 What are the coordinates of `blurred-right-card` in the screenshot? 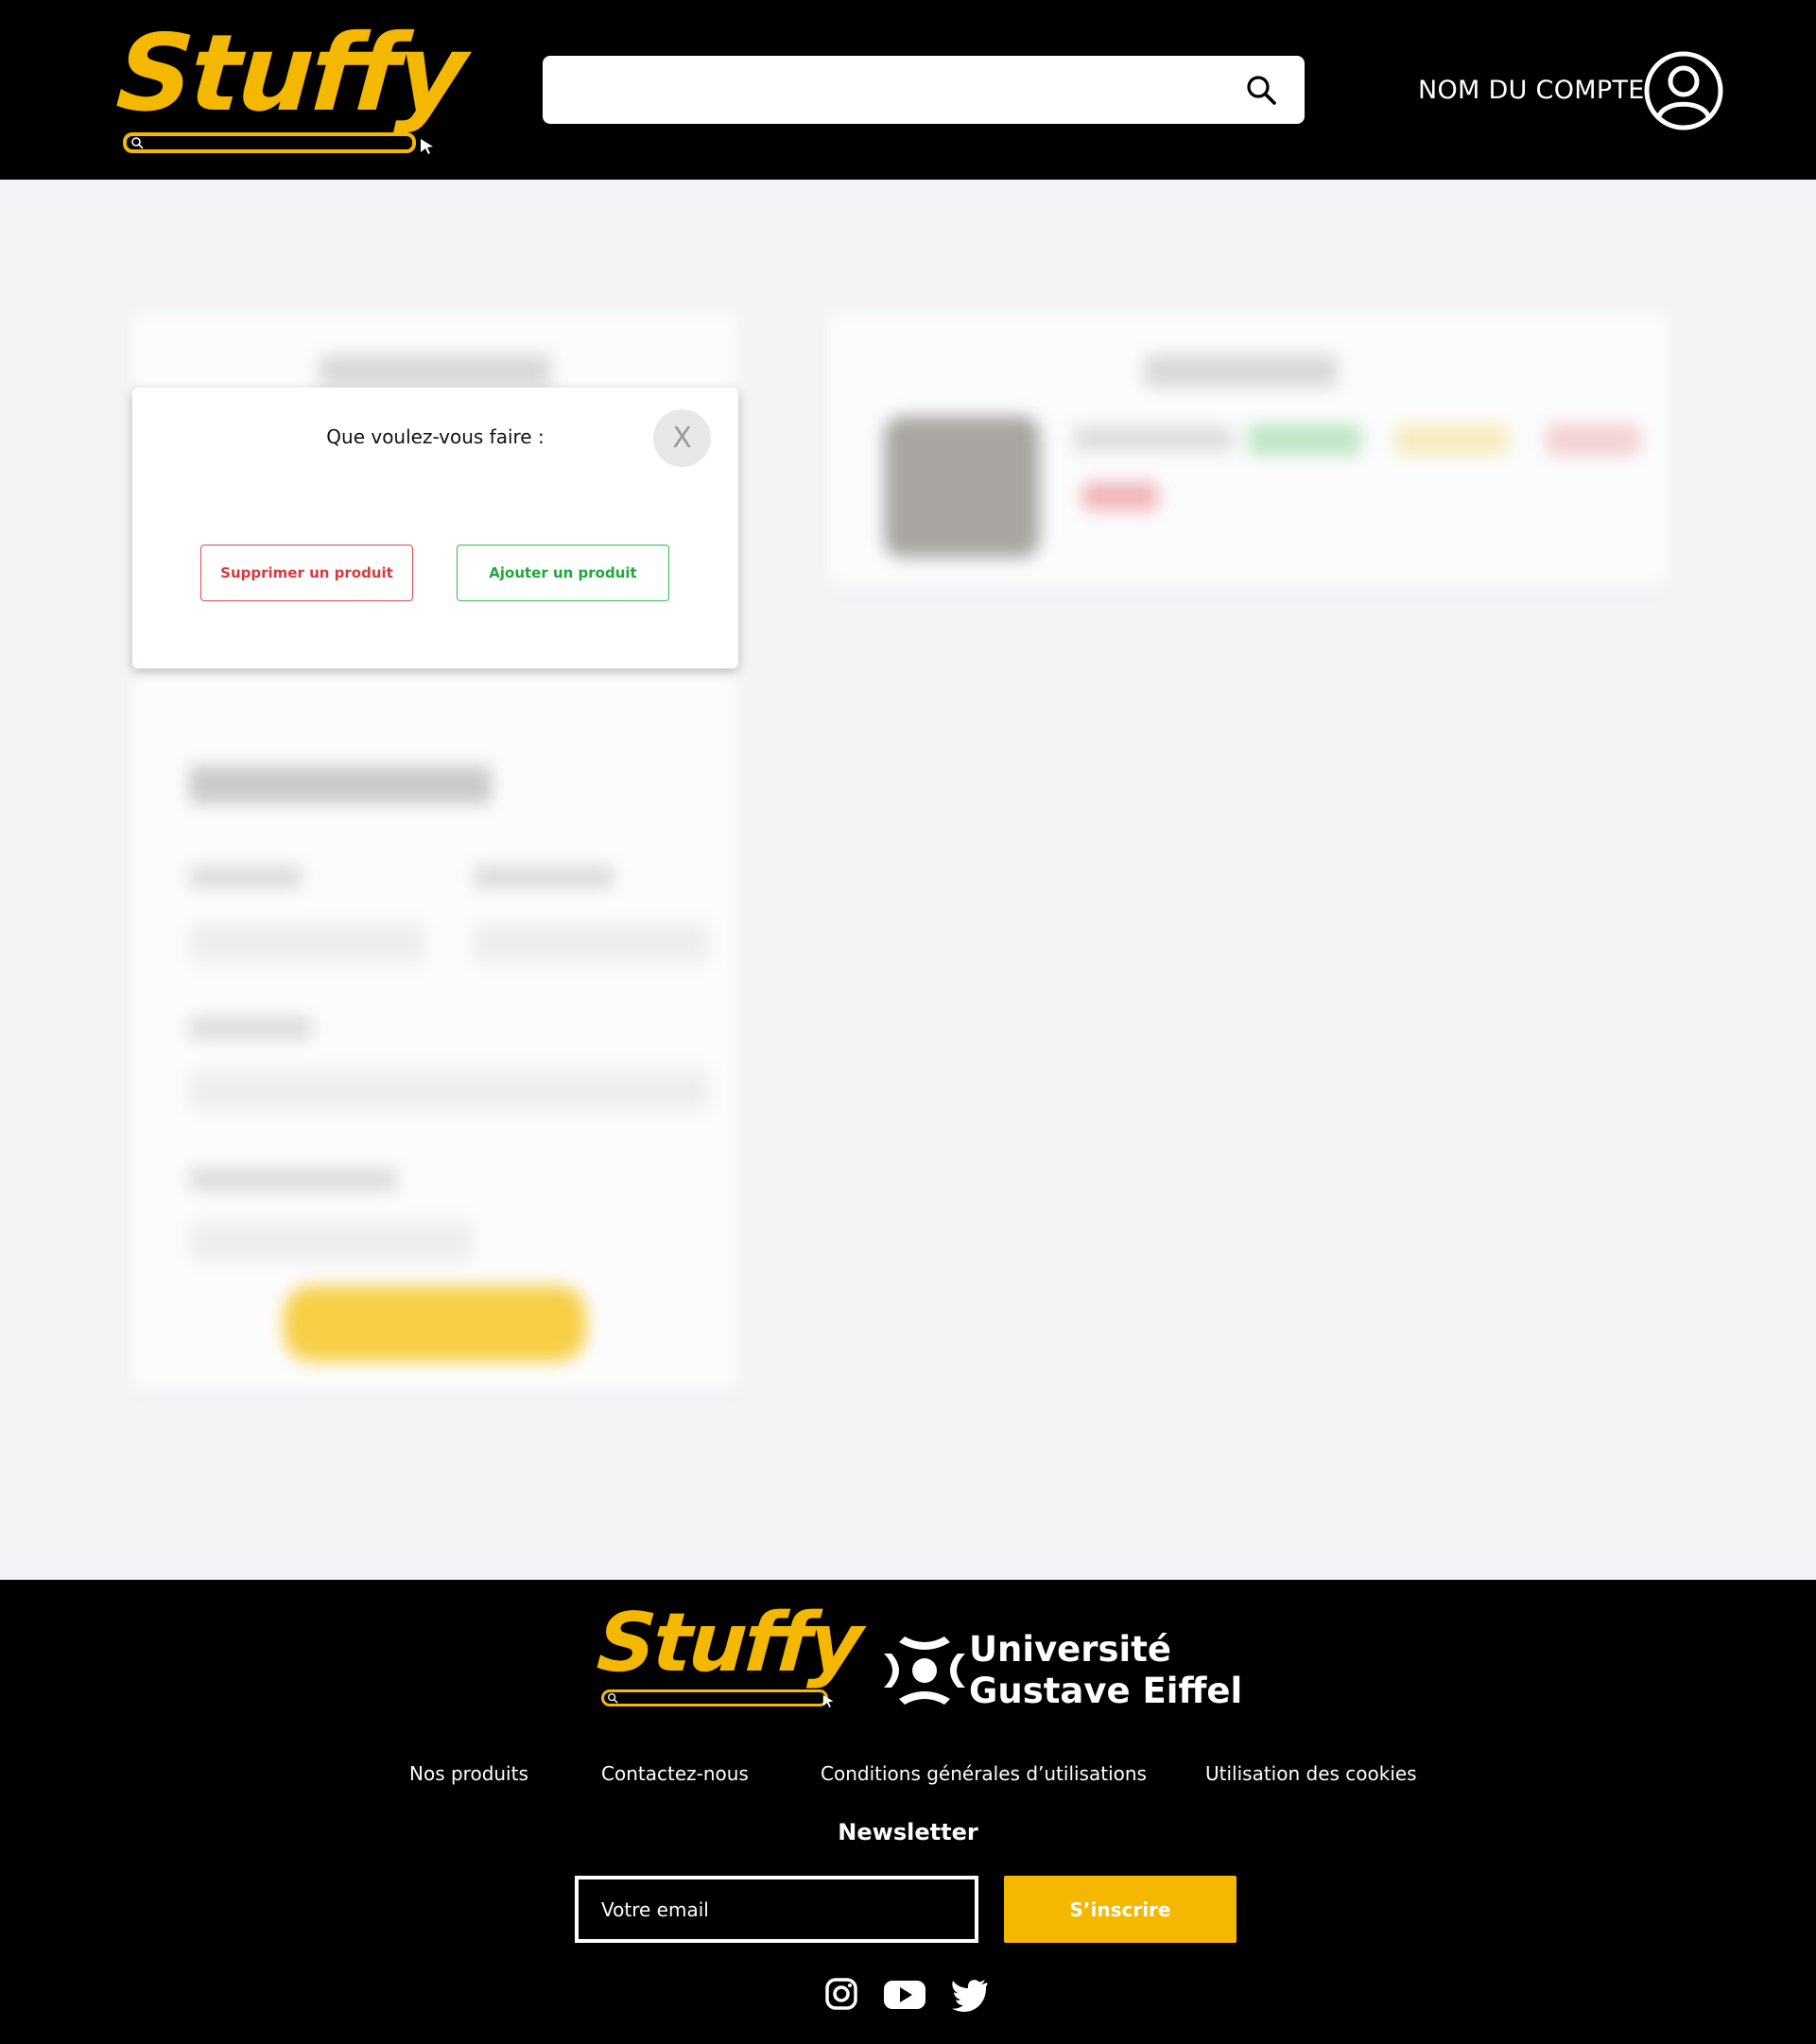 It's located at (1248, 449).